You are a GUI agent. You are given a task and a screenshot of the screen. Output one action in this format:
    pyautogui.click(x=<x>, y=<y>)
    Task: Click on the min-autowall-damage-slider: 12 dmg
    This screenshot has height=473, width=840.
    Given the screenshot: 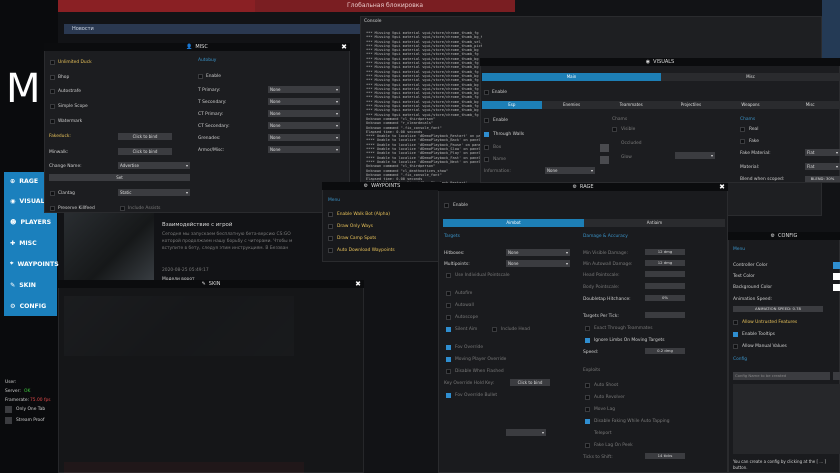 What is the action you would take?
    pyautogui.click(x=665, y=263)
    